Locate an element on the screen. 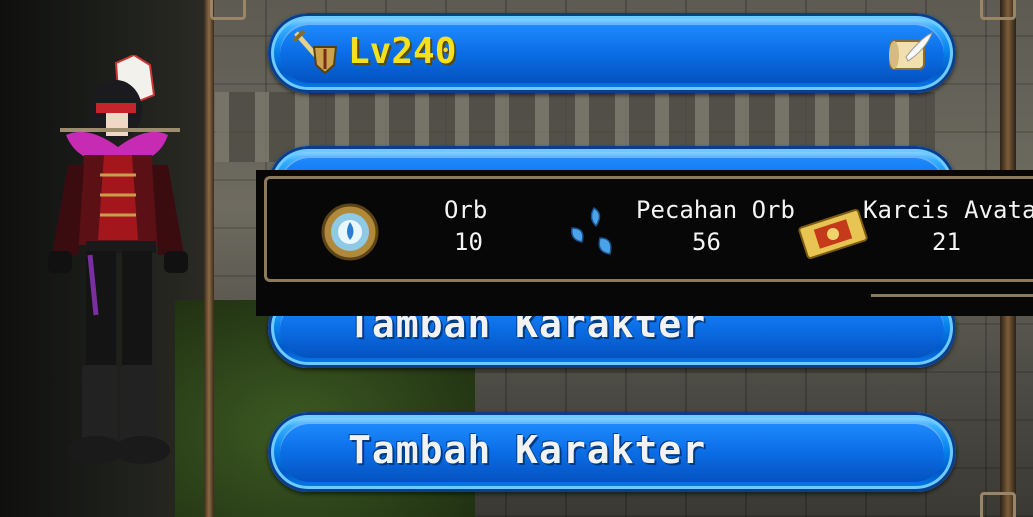 Image resolution: width=1033 pixels, height=517 pixels. currency-bar-trim is located at coordinates (952, 295).